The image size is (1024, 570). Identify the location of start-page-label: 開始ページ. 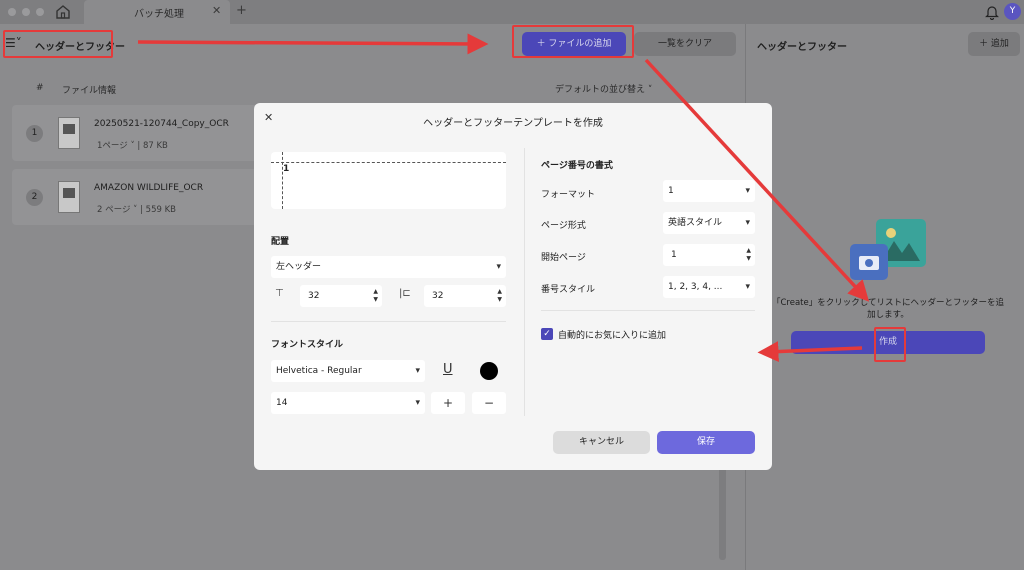
(563, 258).